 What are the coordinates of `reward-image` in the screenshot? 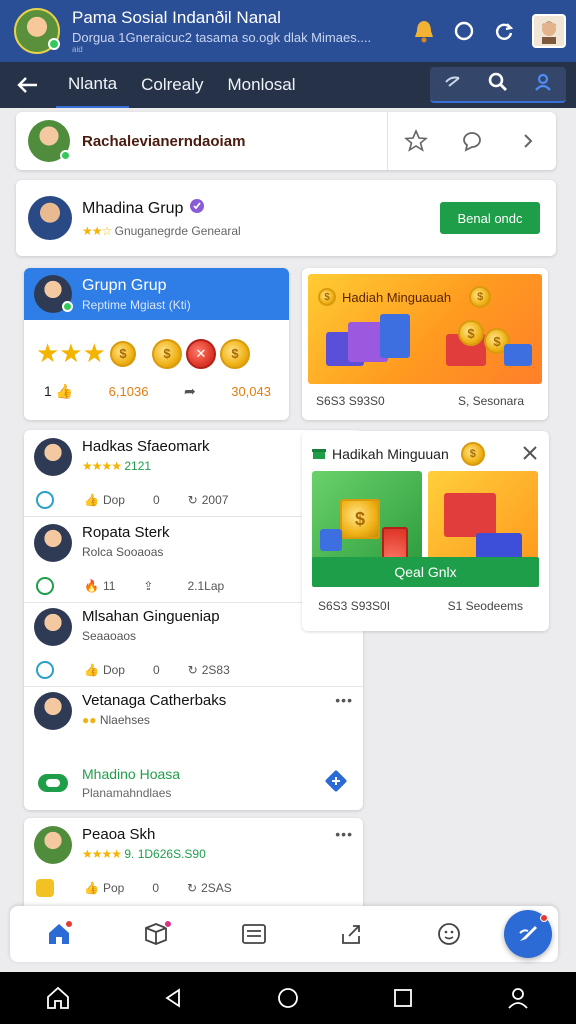 It's located at (483, 516).